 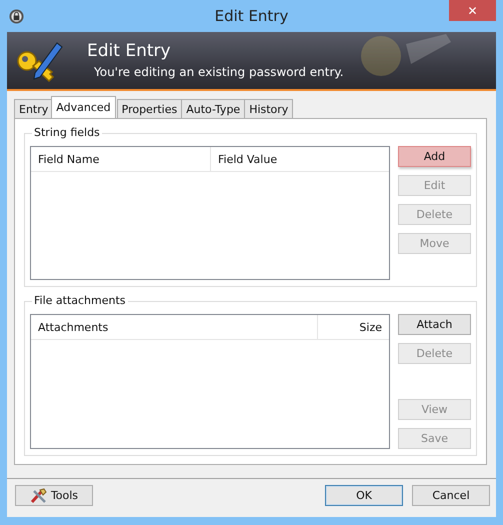 I want to click on attachment-button: Attach, so click(x=434, y=324).